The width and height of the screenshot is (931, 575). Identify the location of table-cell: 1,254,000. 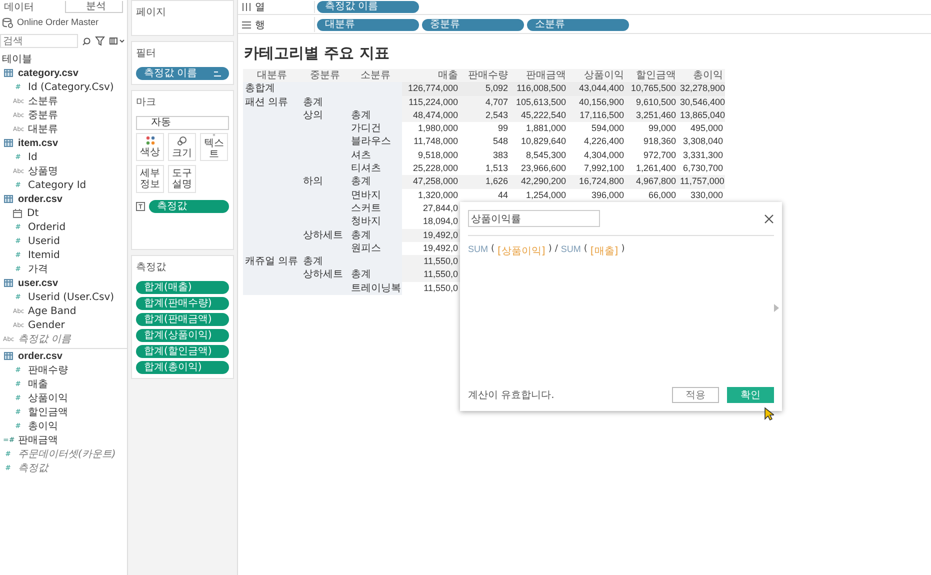
(539, 195).